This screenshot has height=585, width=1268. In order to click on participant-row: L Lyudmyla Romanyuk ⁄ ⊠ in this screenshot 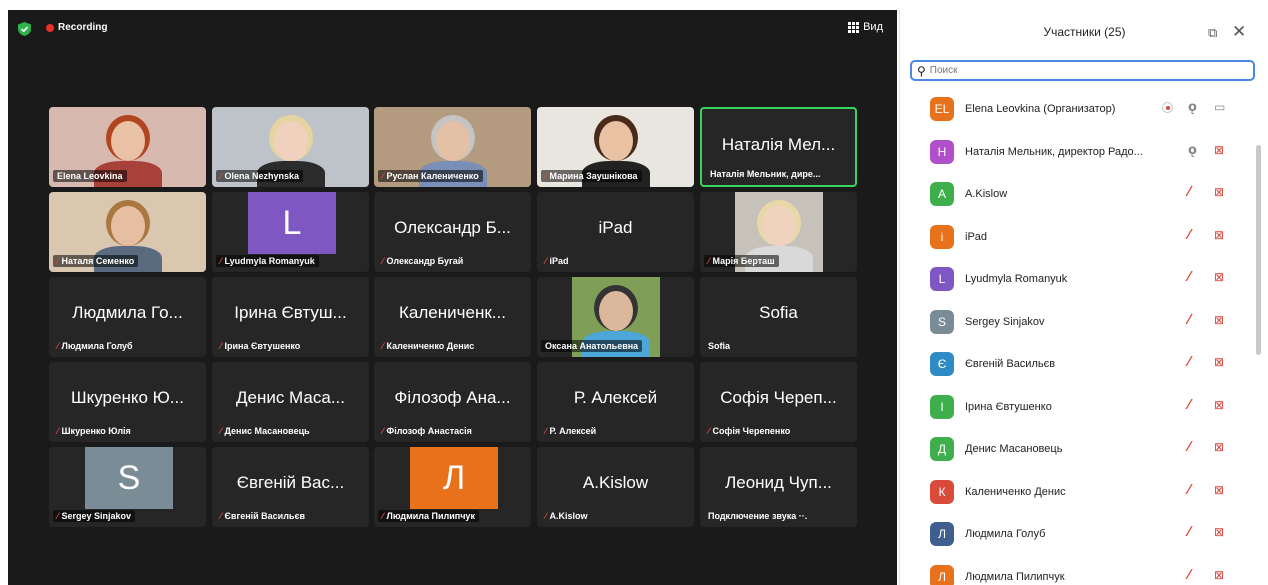, I will do `click(1076, 279)`.